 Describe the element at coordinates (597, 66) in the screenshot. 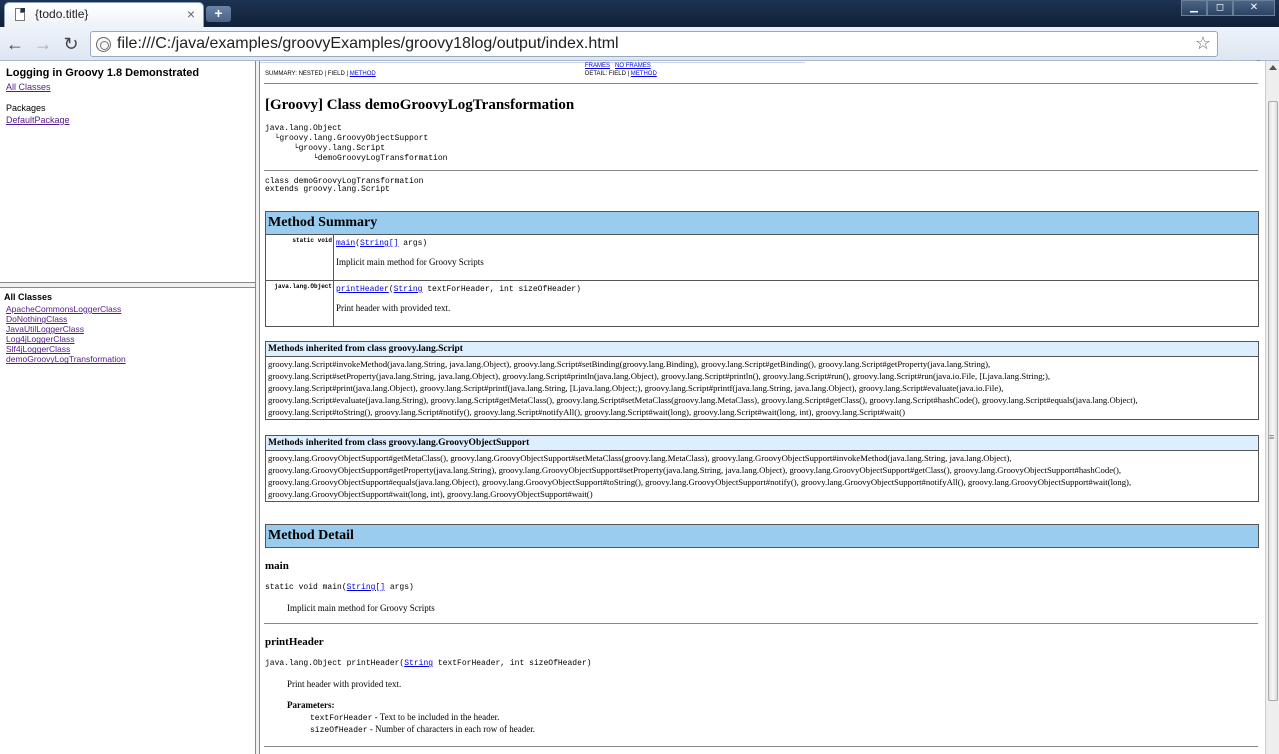

I see `frames-link: FRAMES` at that location.